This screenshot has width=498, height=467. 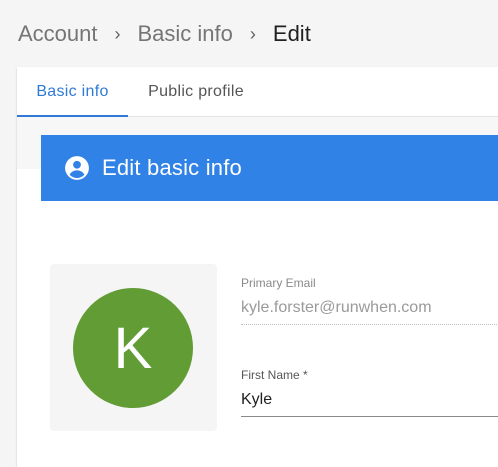 I want to click on breadcrumb: Account › Basic info › Edit, so click(x=164, y=34).